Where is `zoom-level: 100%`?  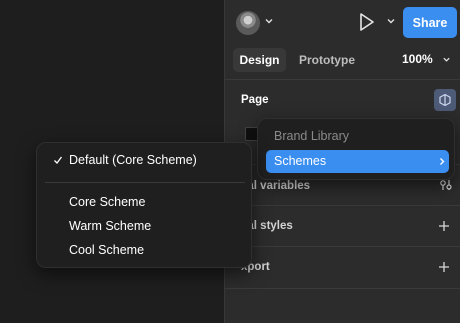 zoom-level: 100% is located at coordinates (417, 59).